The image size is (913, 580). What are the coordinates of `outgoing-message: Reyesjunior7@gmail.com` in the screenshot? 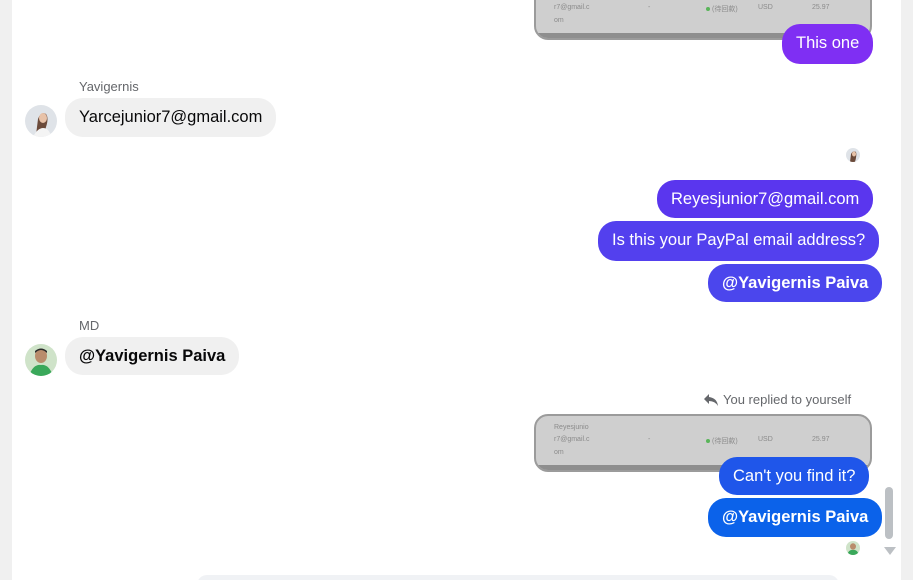 It's located at (765, 199).